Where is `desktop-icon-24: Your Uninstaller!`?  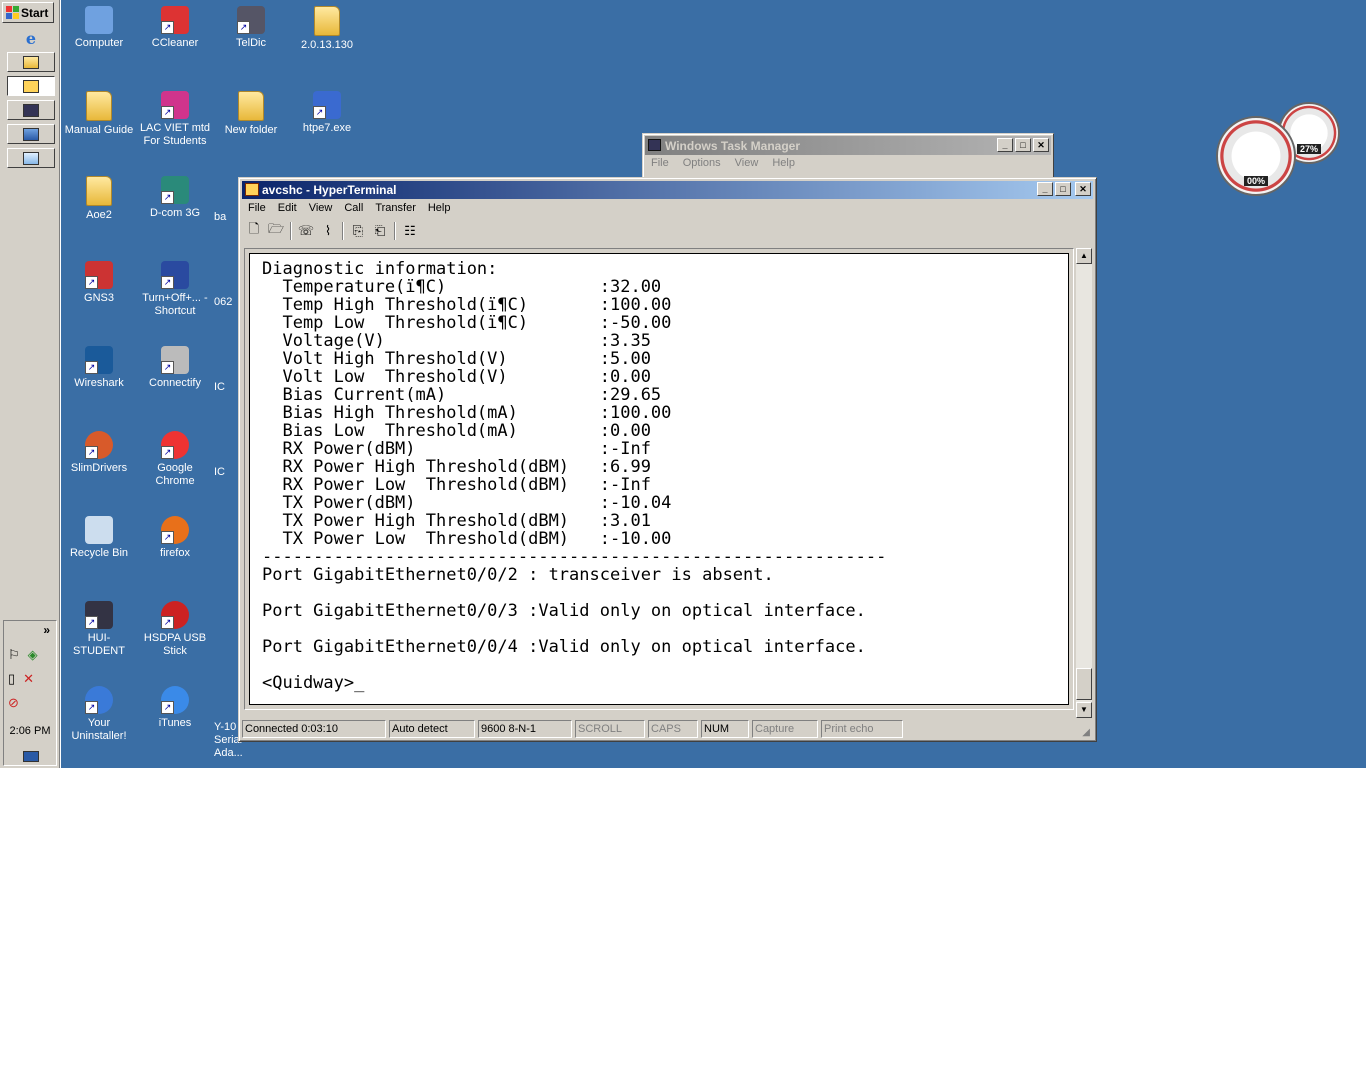 desktop-icon-24: Your Uninstaller! is located at coordinates (99, 714).